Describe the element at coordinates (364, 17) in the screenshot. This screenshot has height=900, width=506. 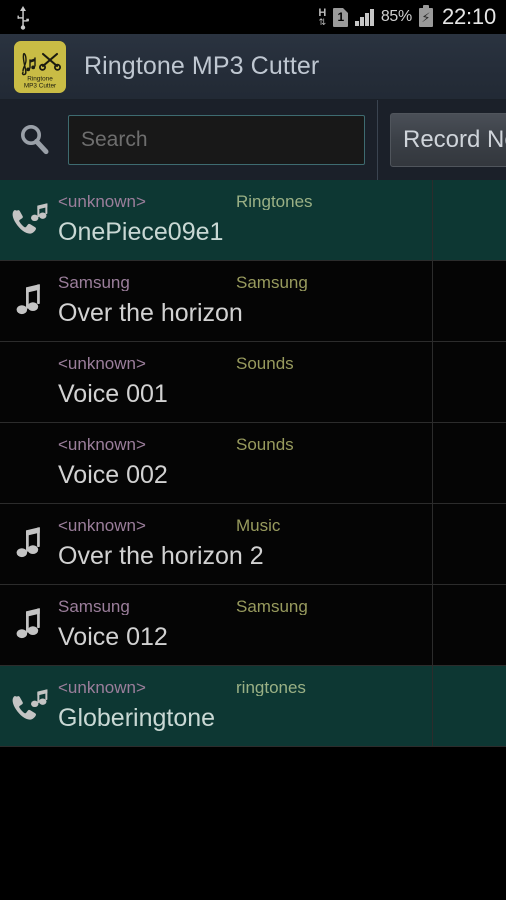
I see `signal-bars-icon` at that location.